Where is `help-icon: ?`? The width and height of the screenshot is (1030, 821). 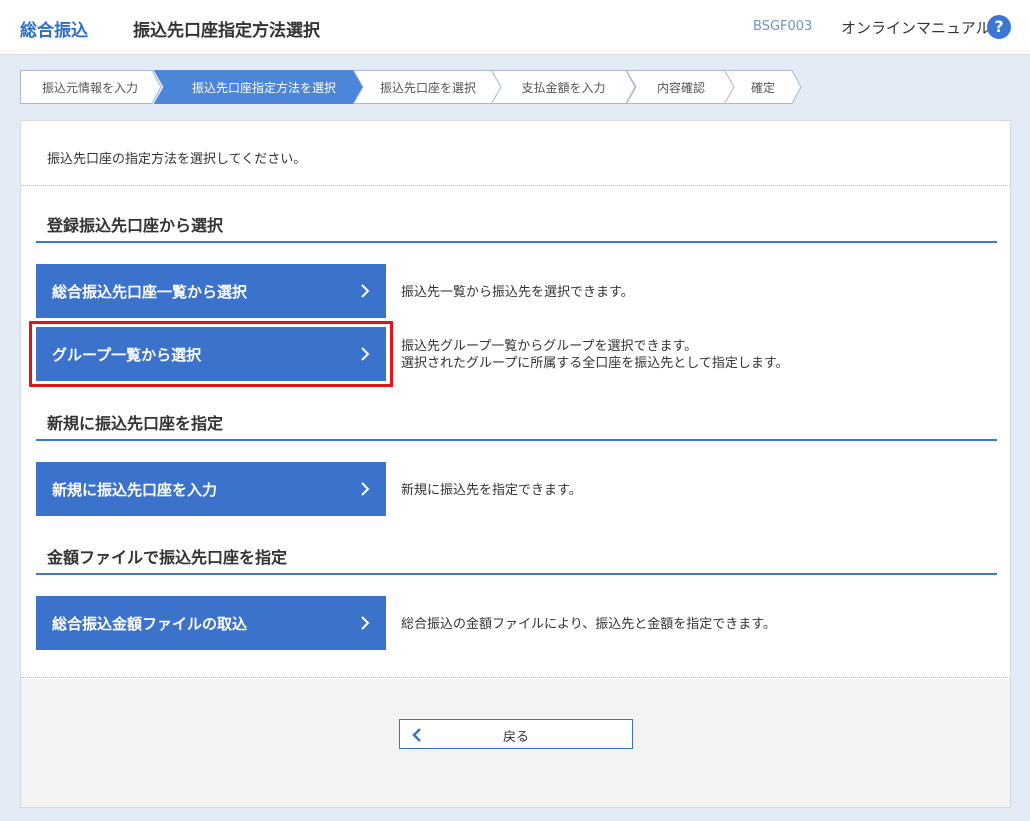
help-icon: ? is located at coordinates (999, 27).